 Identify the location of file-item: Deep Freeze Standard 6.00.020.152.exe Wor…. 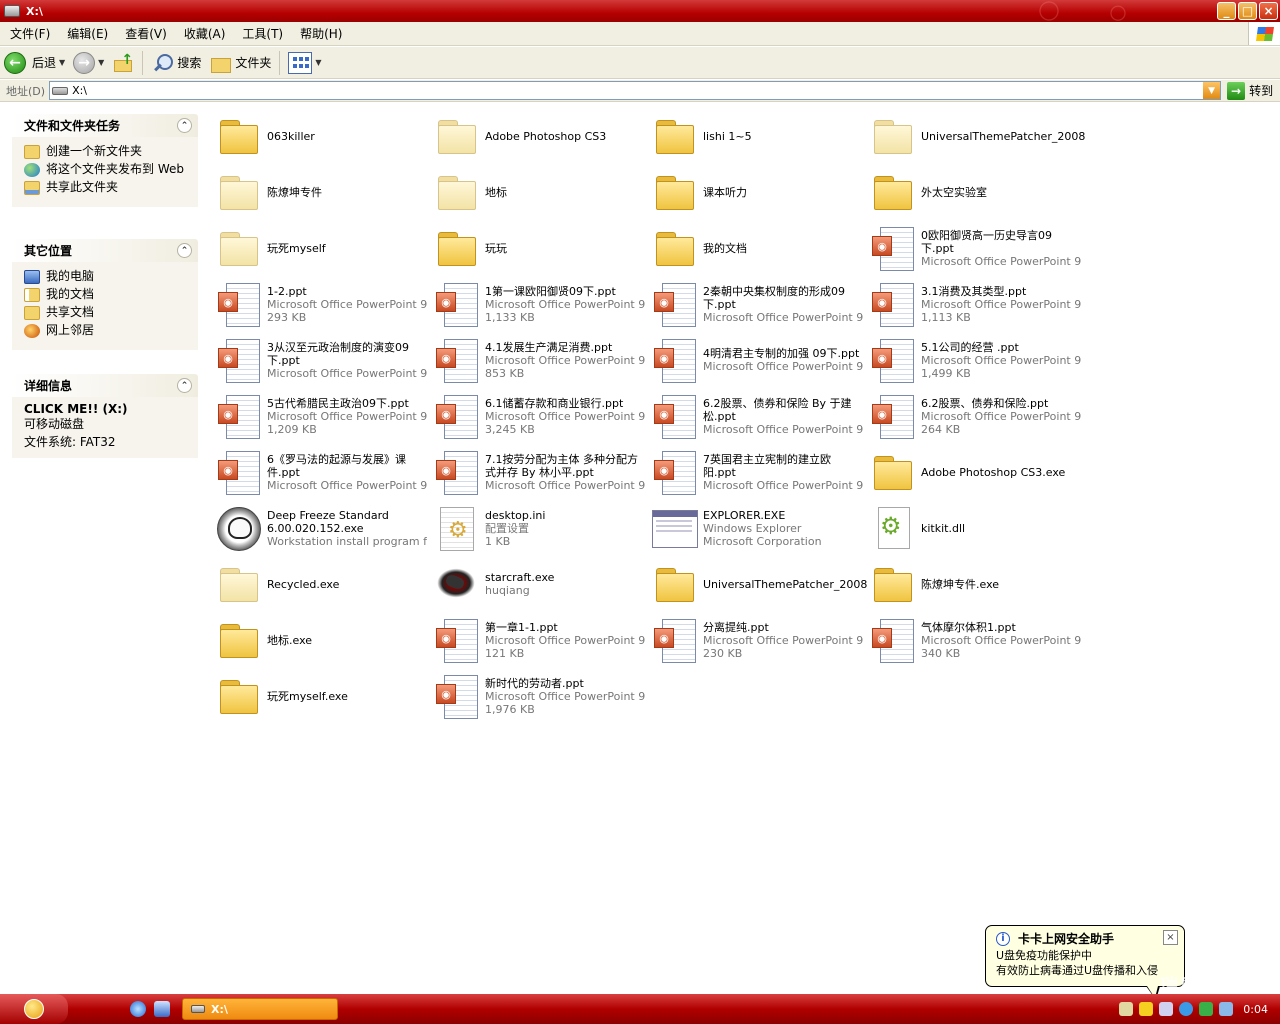
(323, 528).